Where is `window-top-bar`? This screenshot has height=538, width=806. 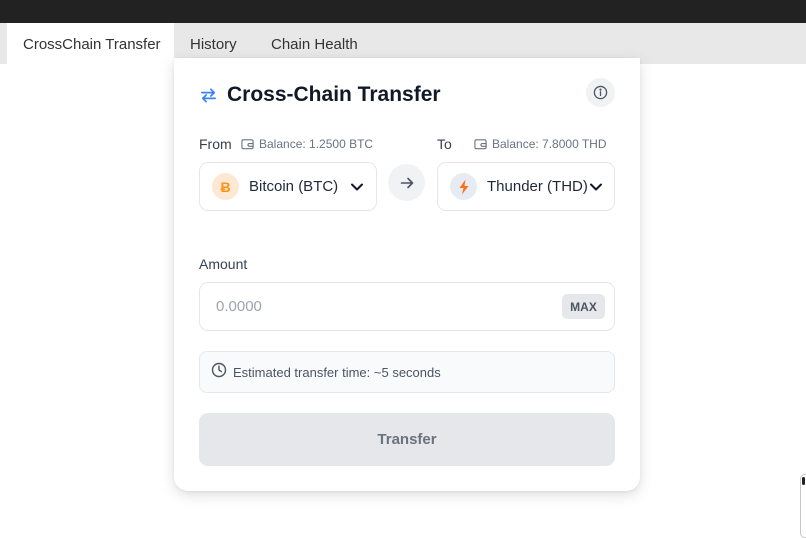 window-top-bar is located at coordinates (403, 11).